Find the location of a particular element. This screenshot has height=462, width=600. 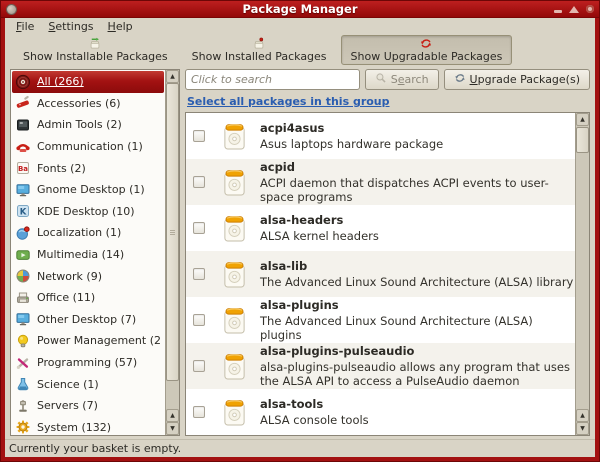

sidebar-item-label: Communication (1) is located at coordinates (90, 147).